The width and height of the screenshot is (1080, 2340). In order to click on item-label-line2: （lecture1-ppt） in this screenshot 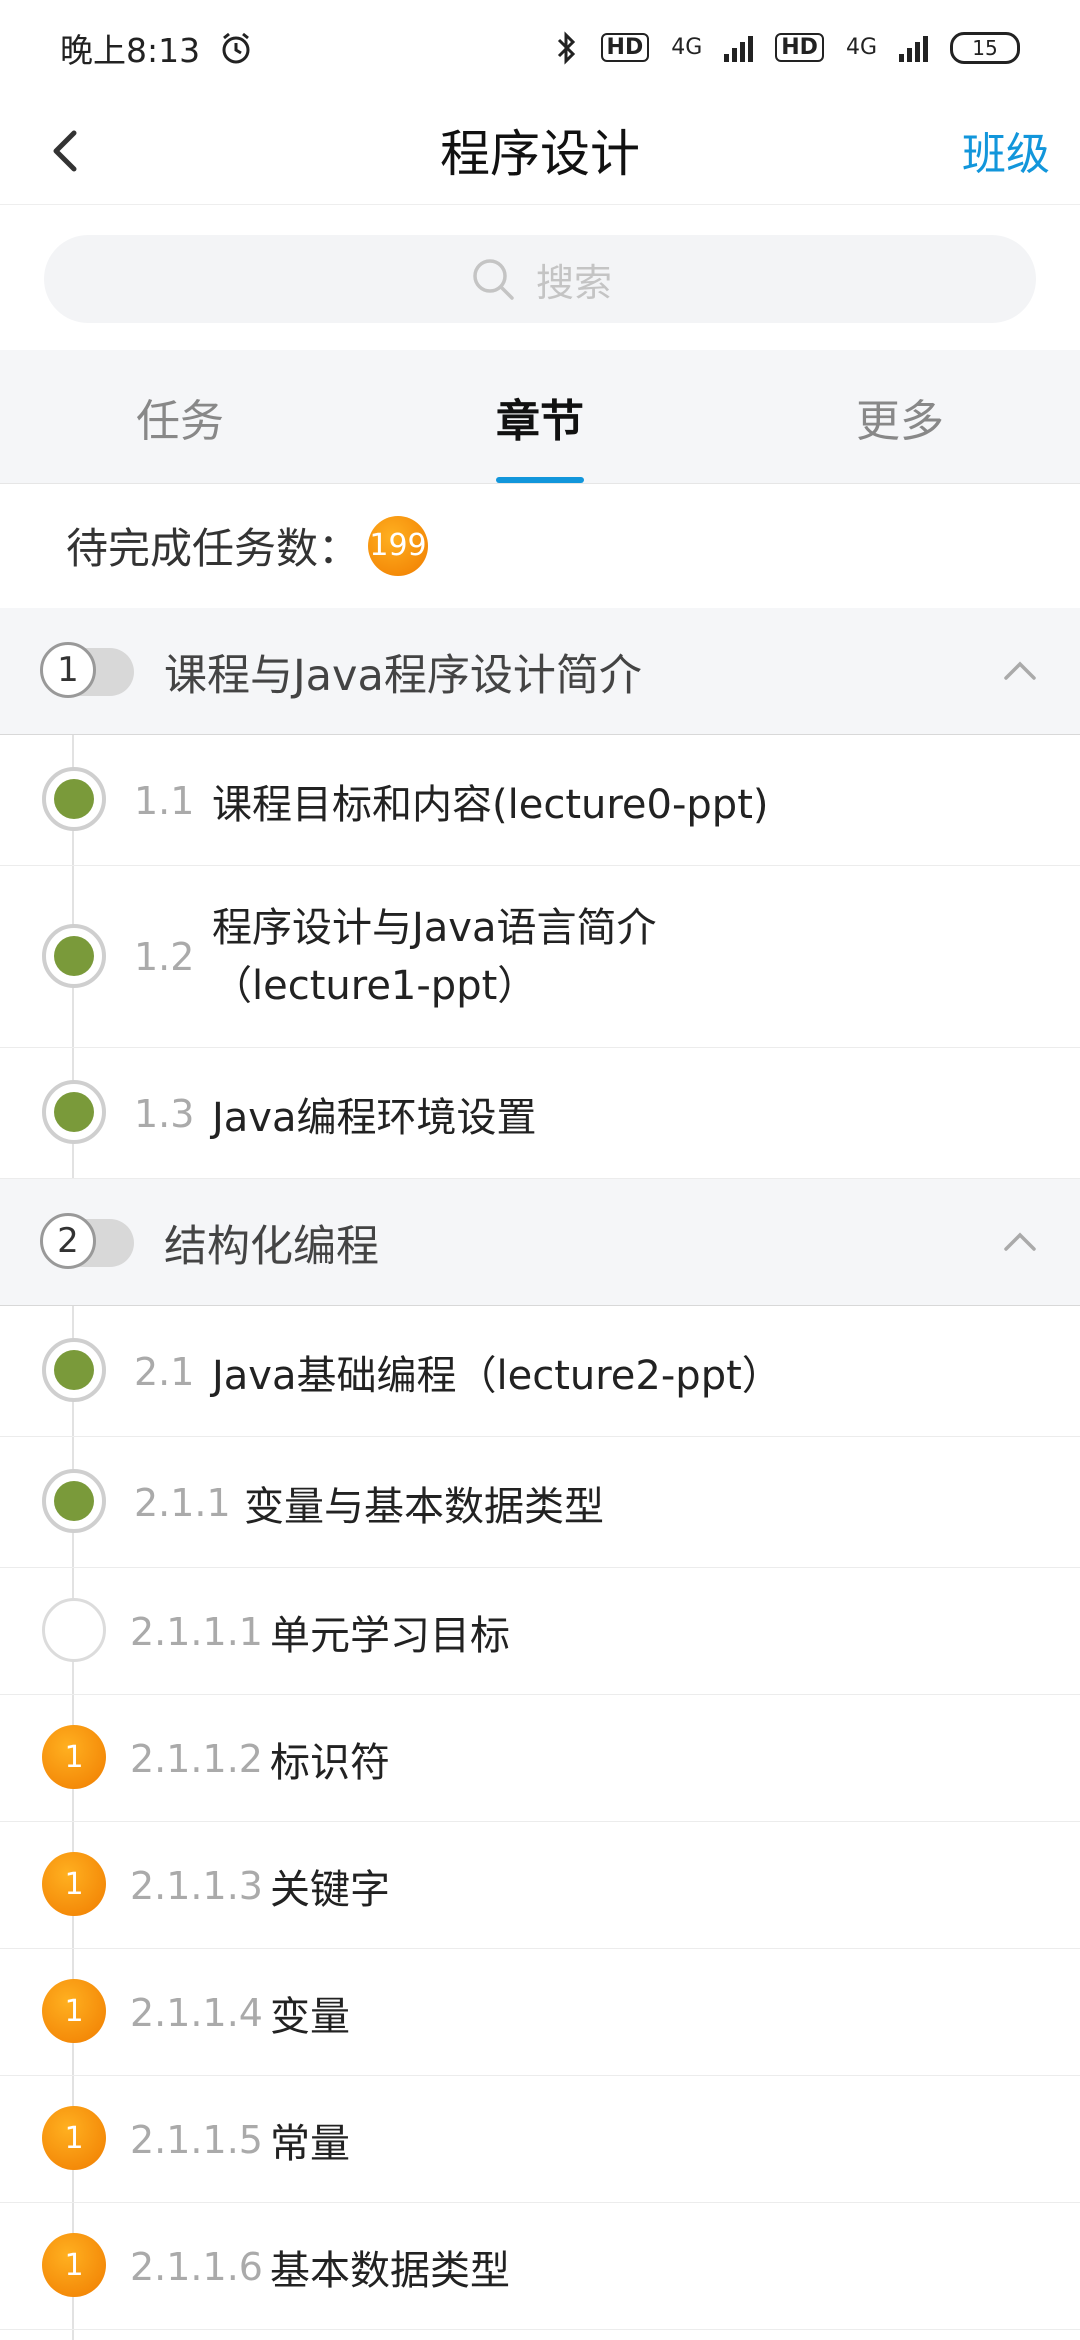, I will do `click(375, 986)`.